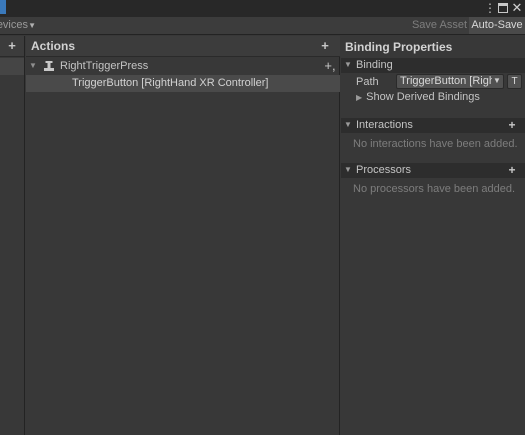  What do you see at coordinates (434, 189) in the screenshot?
I see `processors-empty-text: No processors have been added.` at bounding box center [434, 189].